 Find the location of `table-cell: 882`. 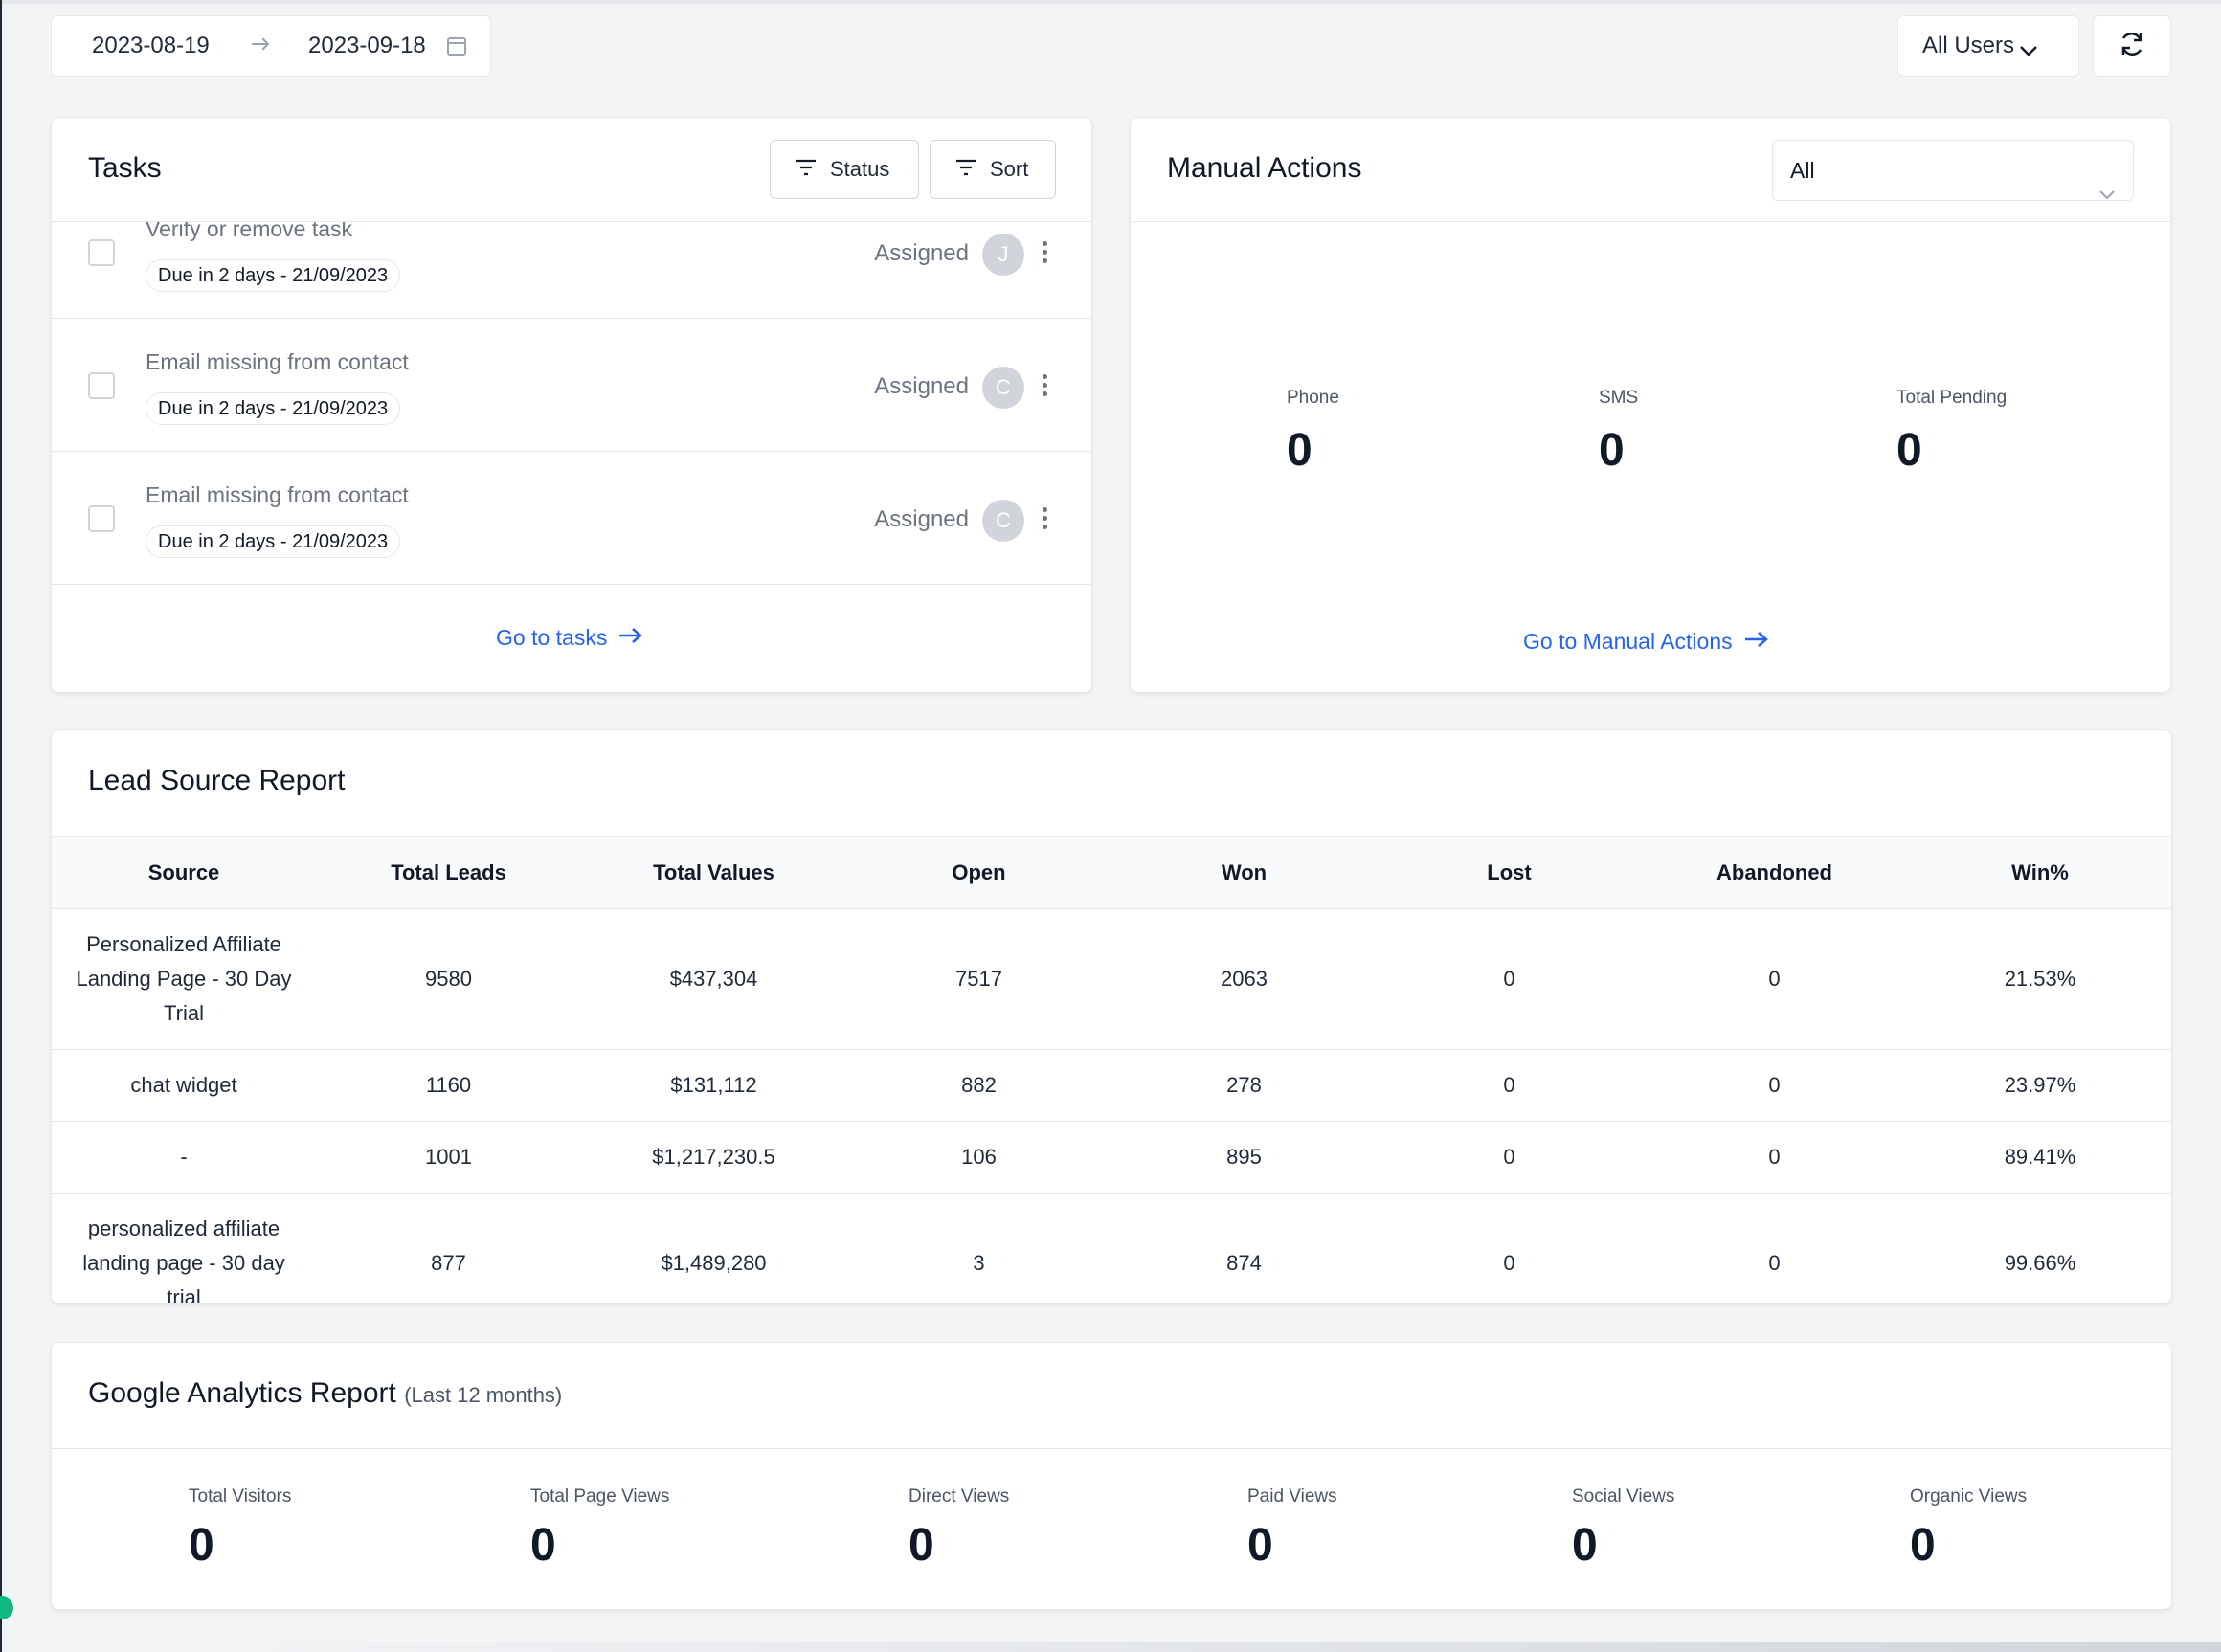

table-cell: 882 is located at coordinates (978, 1085).